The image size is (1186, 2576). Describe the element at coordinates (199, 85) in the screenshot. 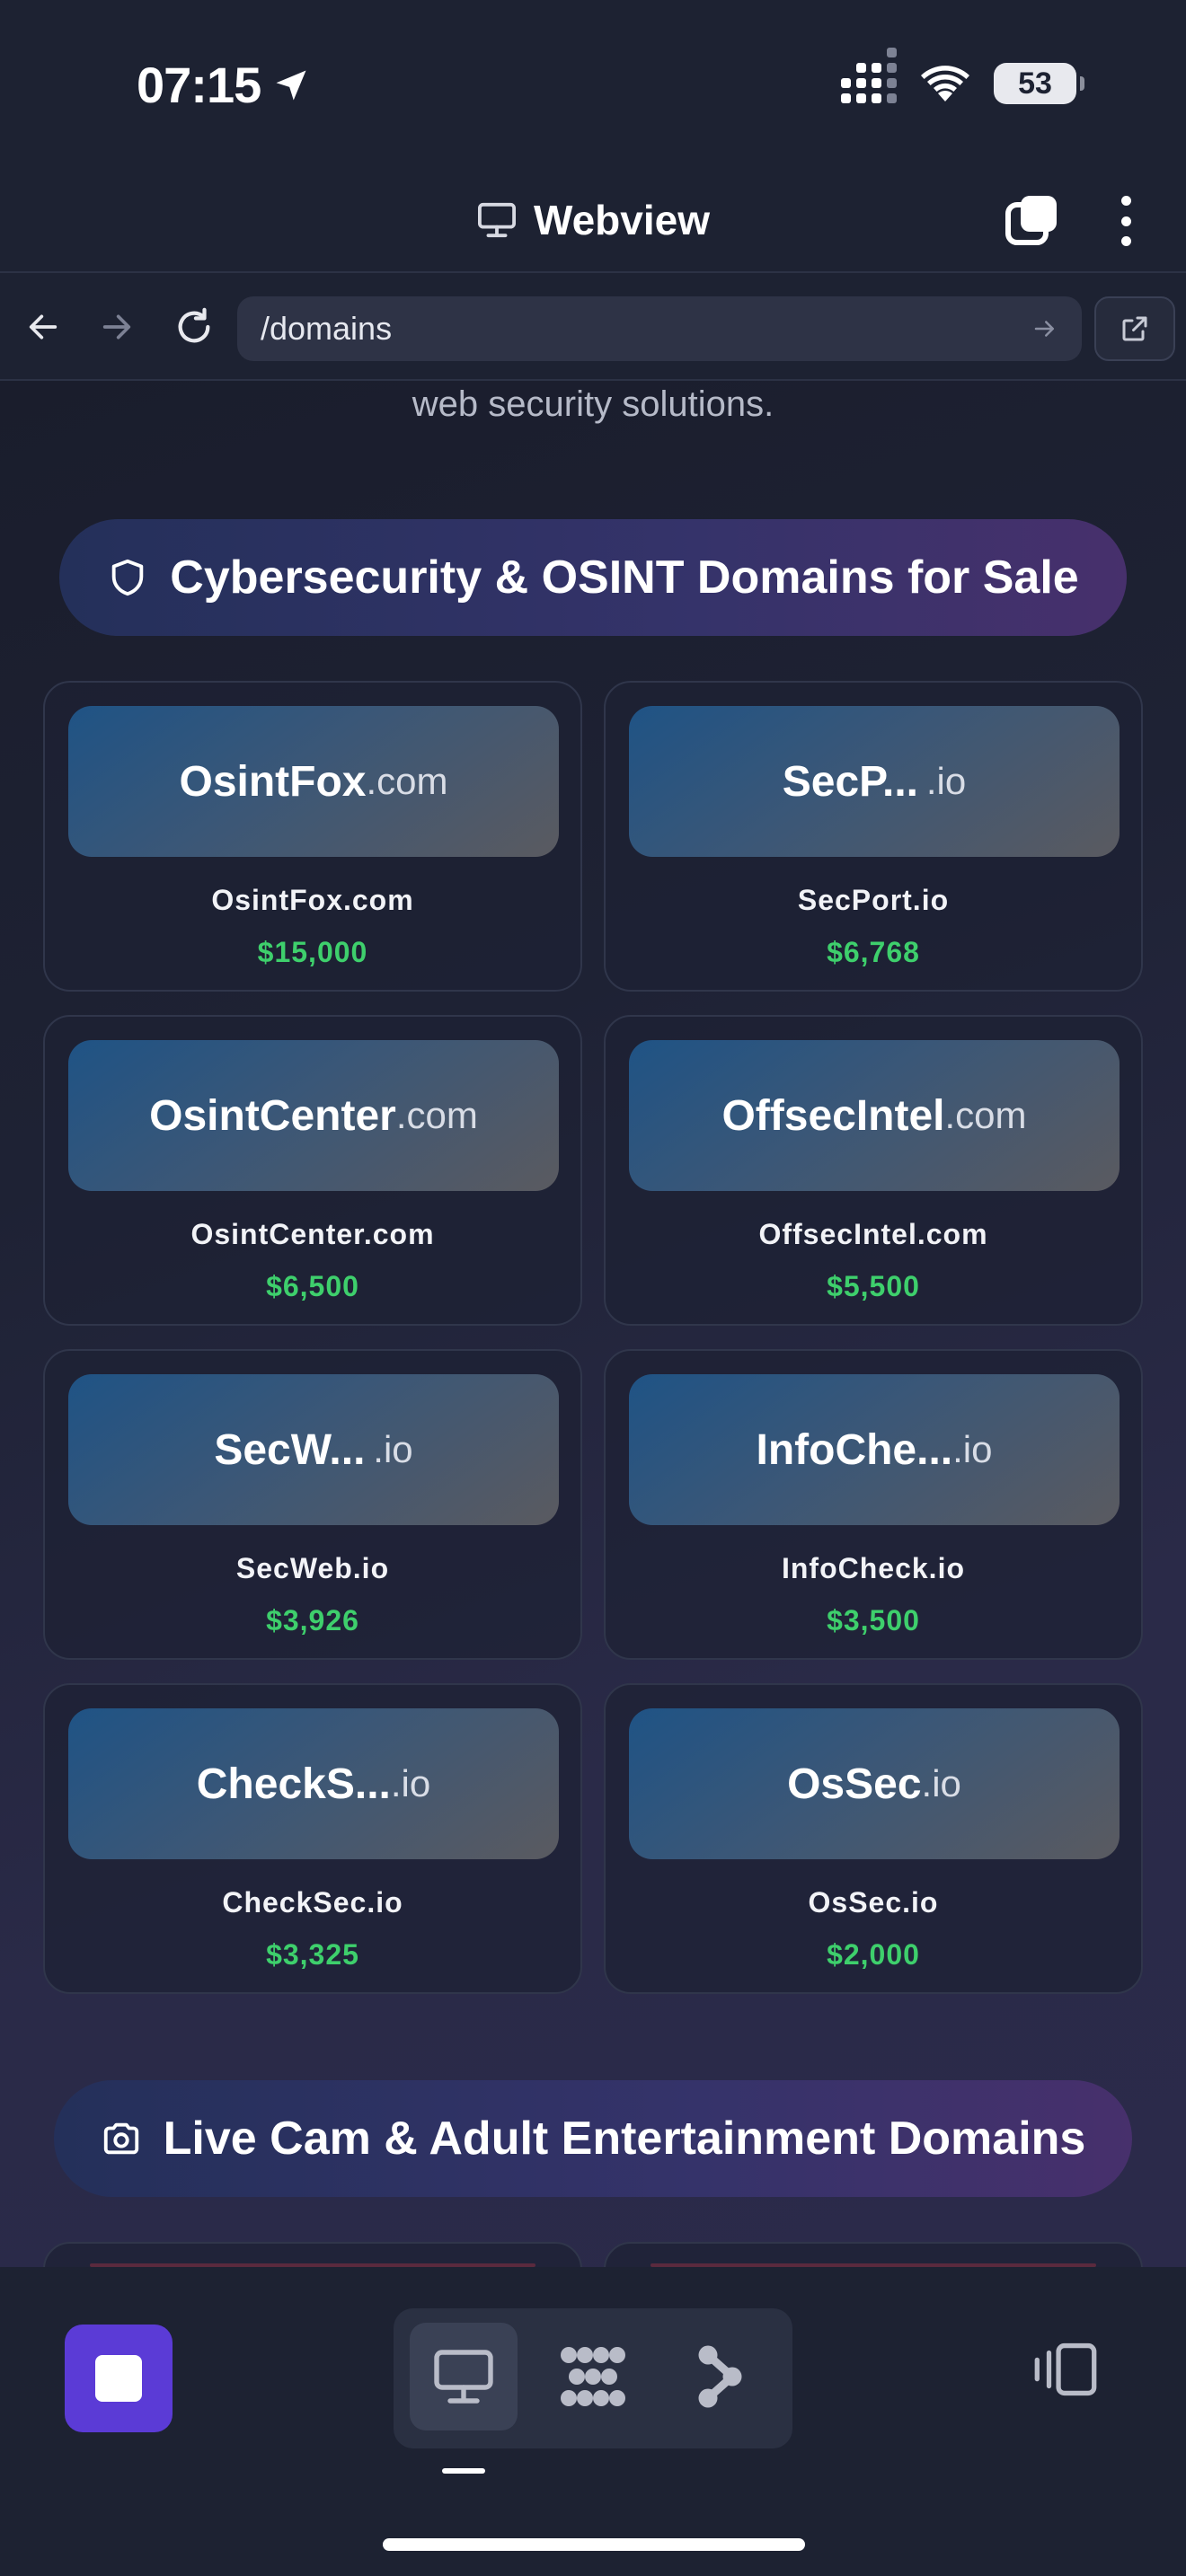

I see `time-text: 07:15` at that location.